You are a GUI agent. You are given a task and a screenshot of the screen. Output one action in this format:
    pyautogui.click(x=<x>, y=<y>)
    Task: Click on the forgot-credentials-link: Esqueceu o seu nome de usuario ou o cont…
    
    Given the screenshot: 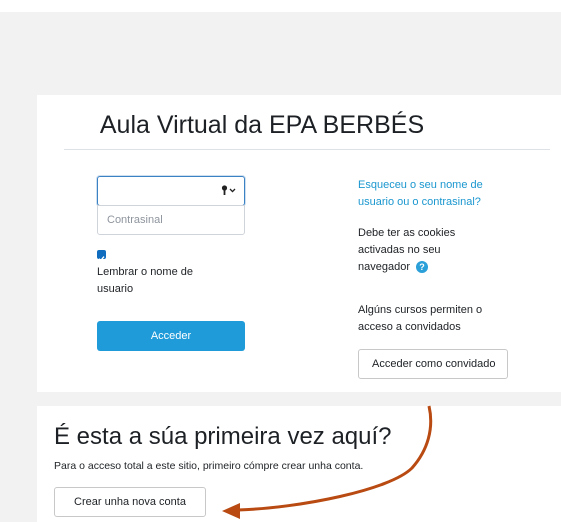 What is the action you would take?
    pyautogui.click(x=420, y=194)
    